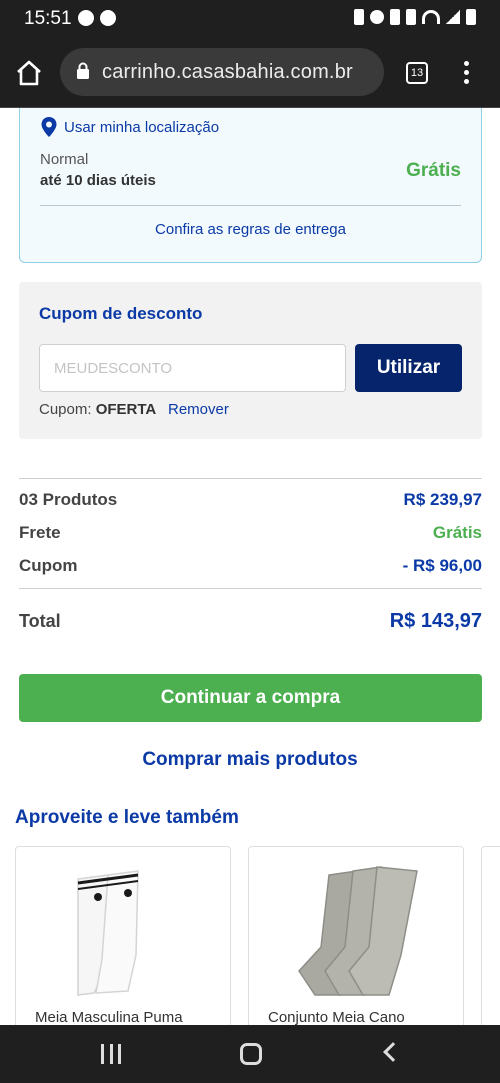  What do you see at coordinates (227, 72) in the screenshot?
I see `url-text: carrinho.casasbahia.com.br` at bounding box center [227, 72].